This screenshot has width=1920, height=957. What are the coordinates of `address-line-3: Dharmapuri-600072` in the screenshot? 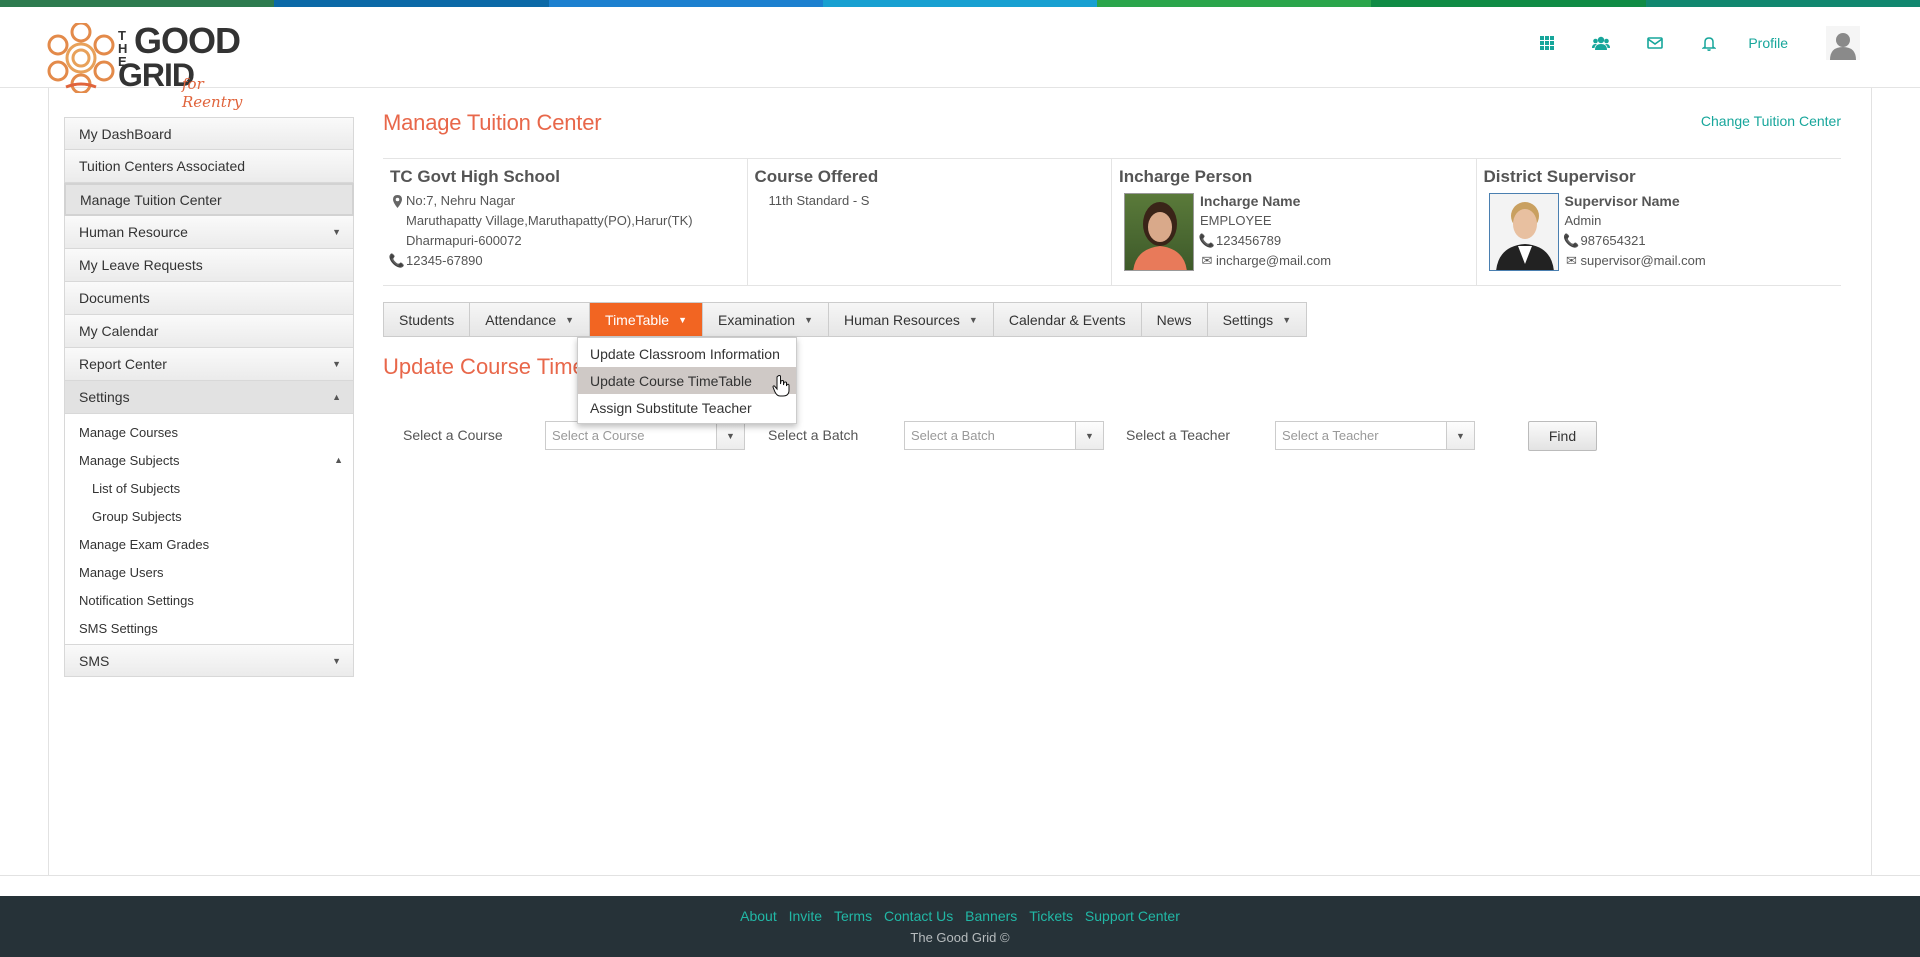 It's located at (464, 240).